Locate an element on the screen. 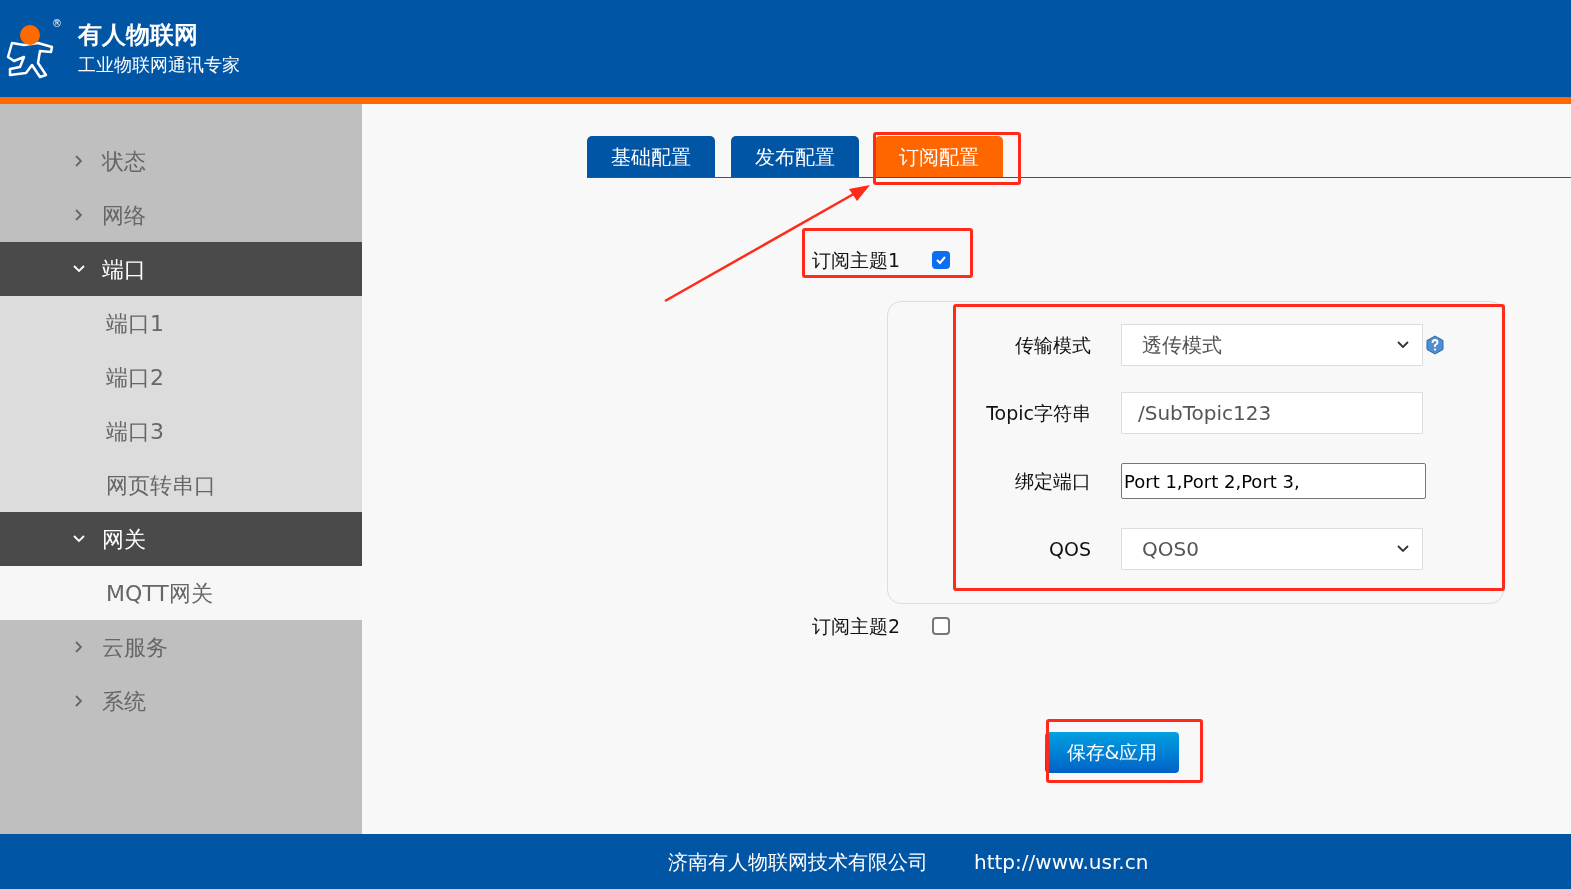 This screenshot has height=889, width=1571. field-label: 绑定端口 is located at coordinates (1052, 481).